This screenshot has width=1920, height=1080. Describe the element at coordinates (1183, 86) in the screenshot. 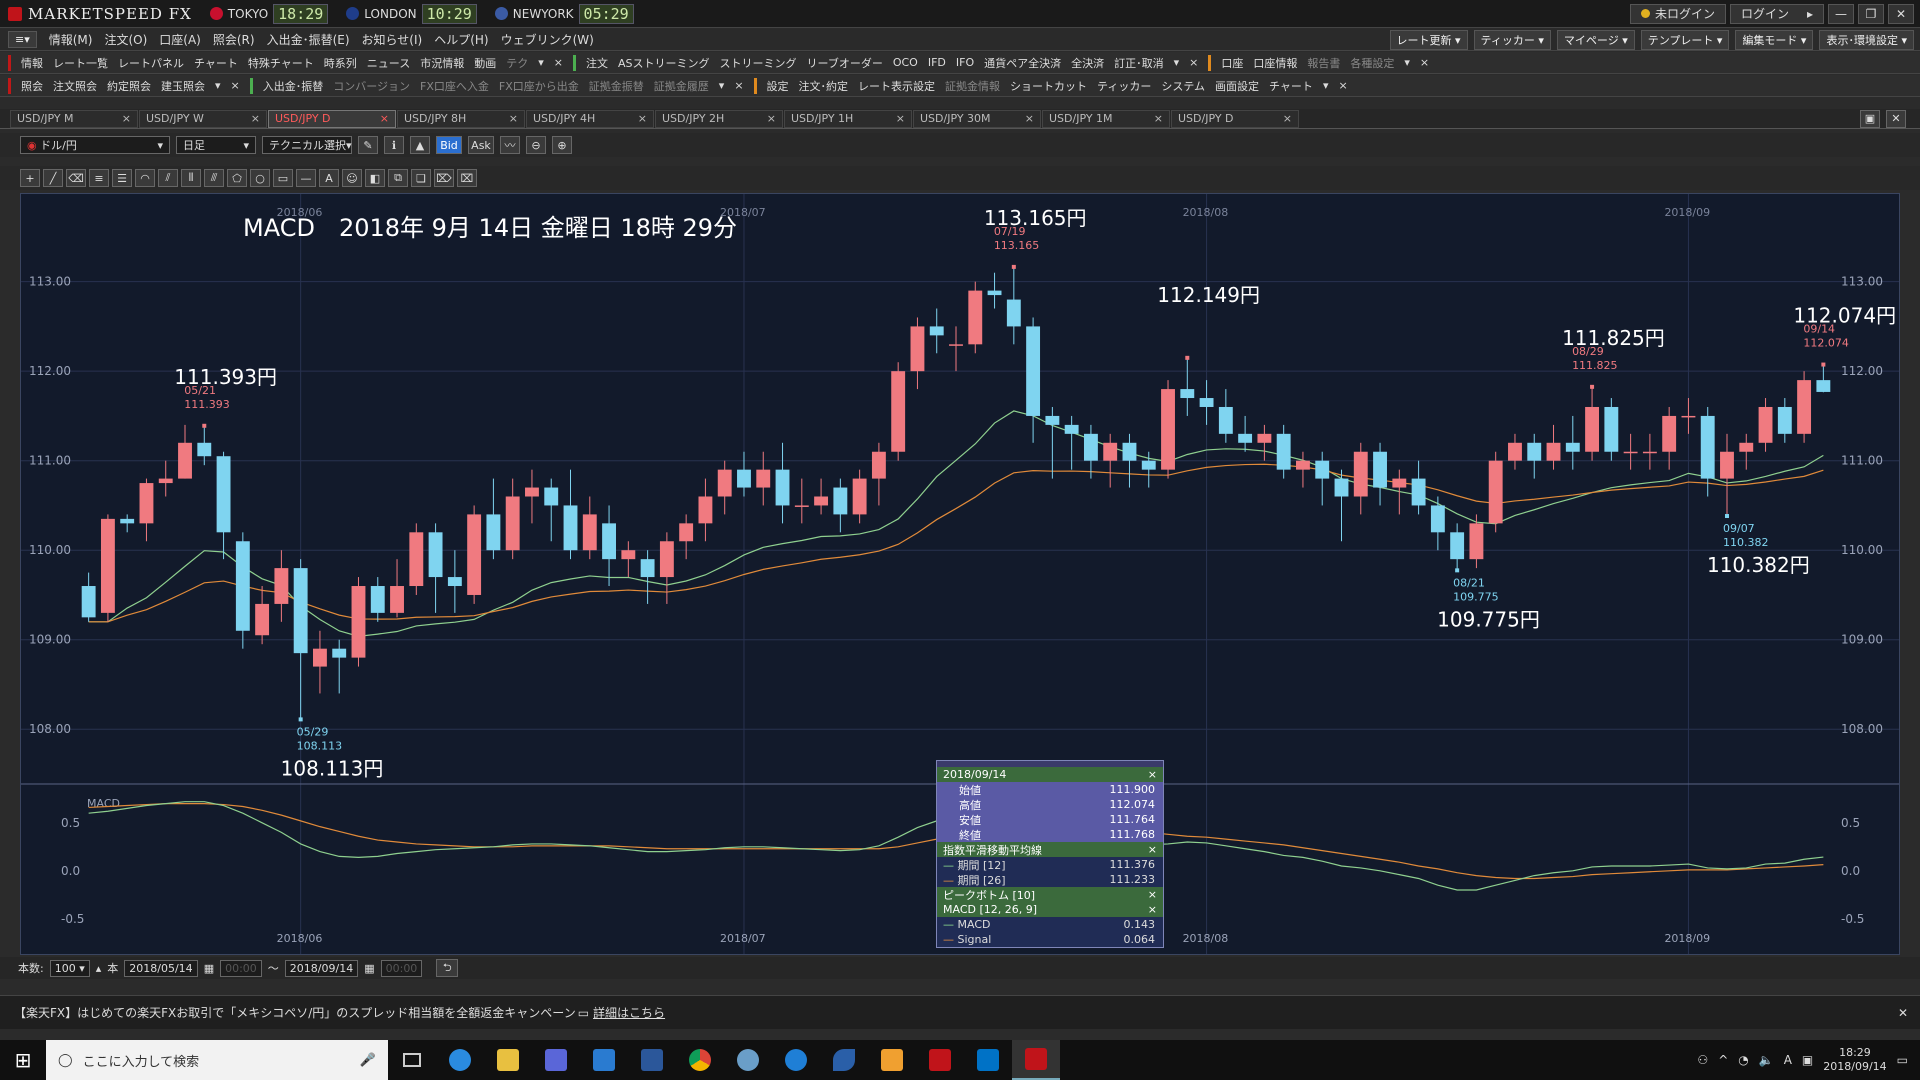

I see `toolbar-item: システム` at that location.